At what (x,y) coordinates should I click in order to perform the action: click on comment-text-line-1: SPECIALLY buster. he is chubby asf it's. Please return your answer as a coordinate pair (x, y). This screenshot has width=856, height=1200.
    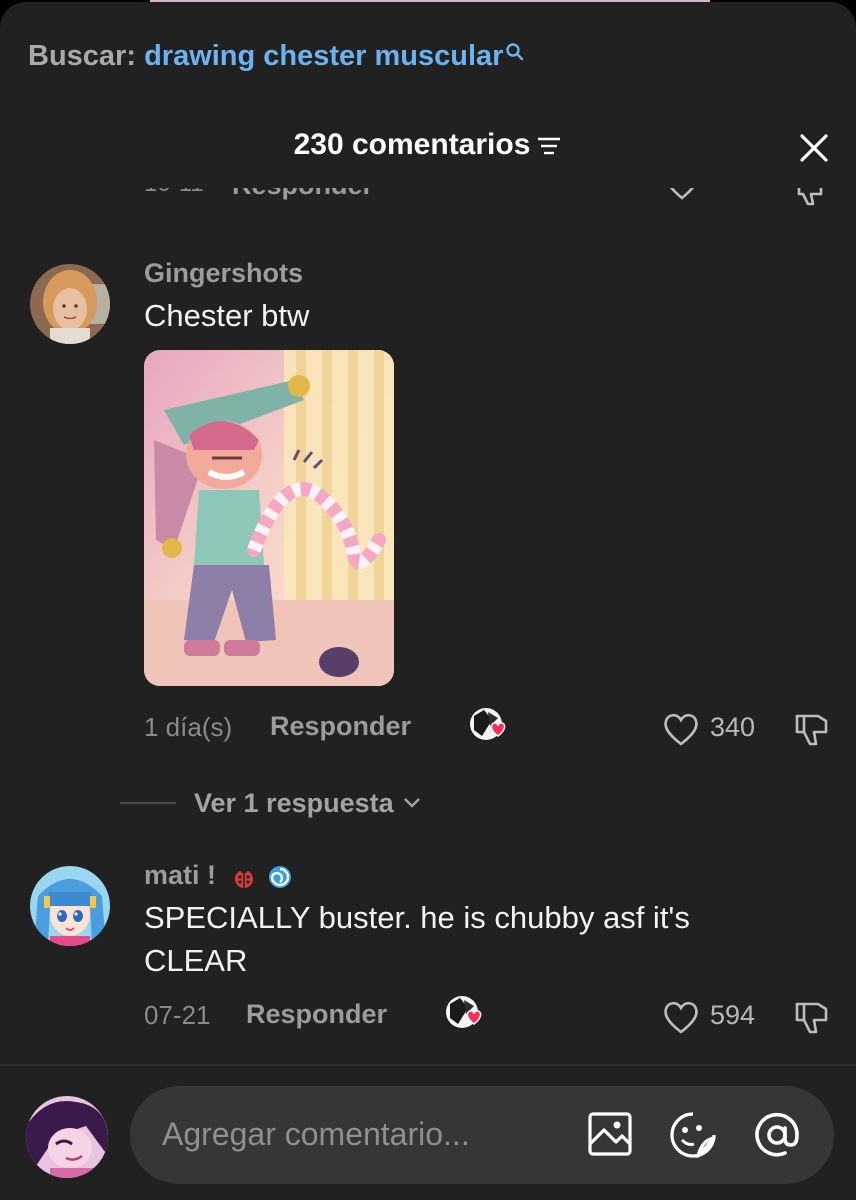
    Looking at the image, I should click on (417, 917).